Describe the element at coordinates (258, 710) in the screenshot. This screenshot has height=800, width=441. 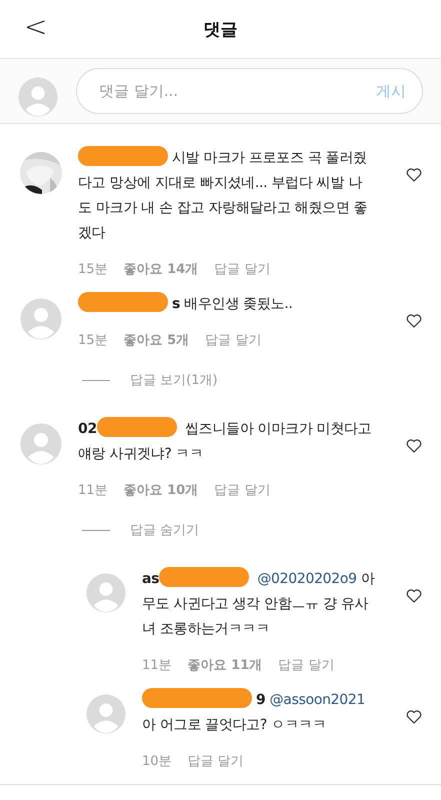
I see `comment-text: 9 @assoon2021 아 어그로 끌엇다고? ㅇㅋㅋㅋ` at that location.